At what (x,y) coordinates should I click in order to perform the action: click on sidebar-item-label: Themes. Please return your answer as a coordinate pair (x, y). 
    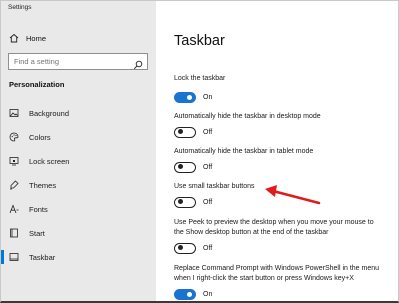
    Looking at the image, I should click on (43, 185).